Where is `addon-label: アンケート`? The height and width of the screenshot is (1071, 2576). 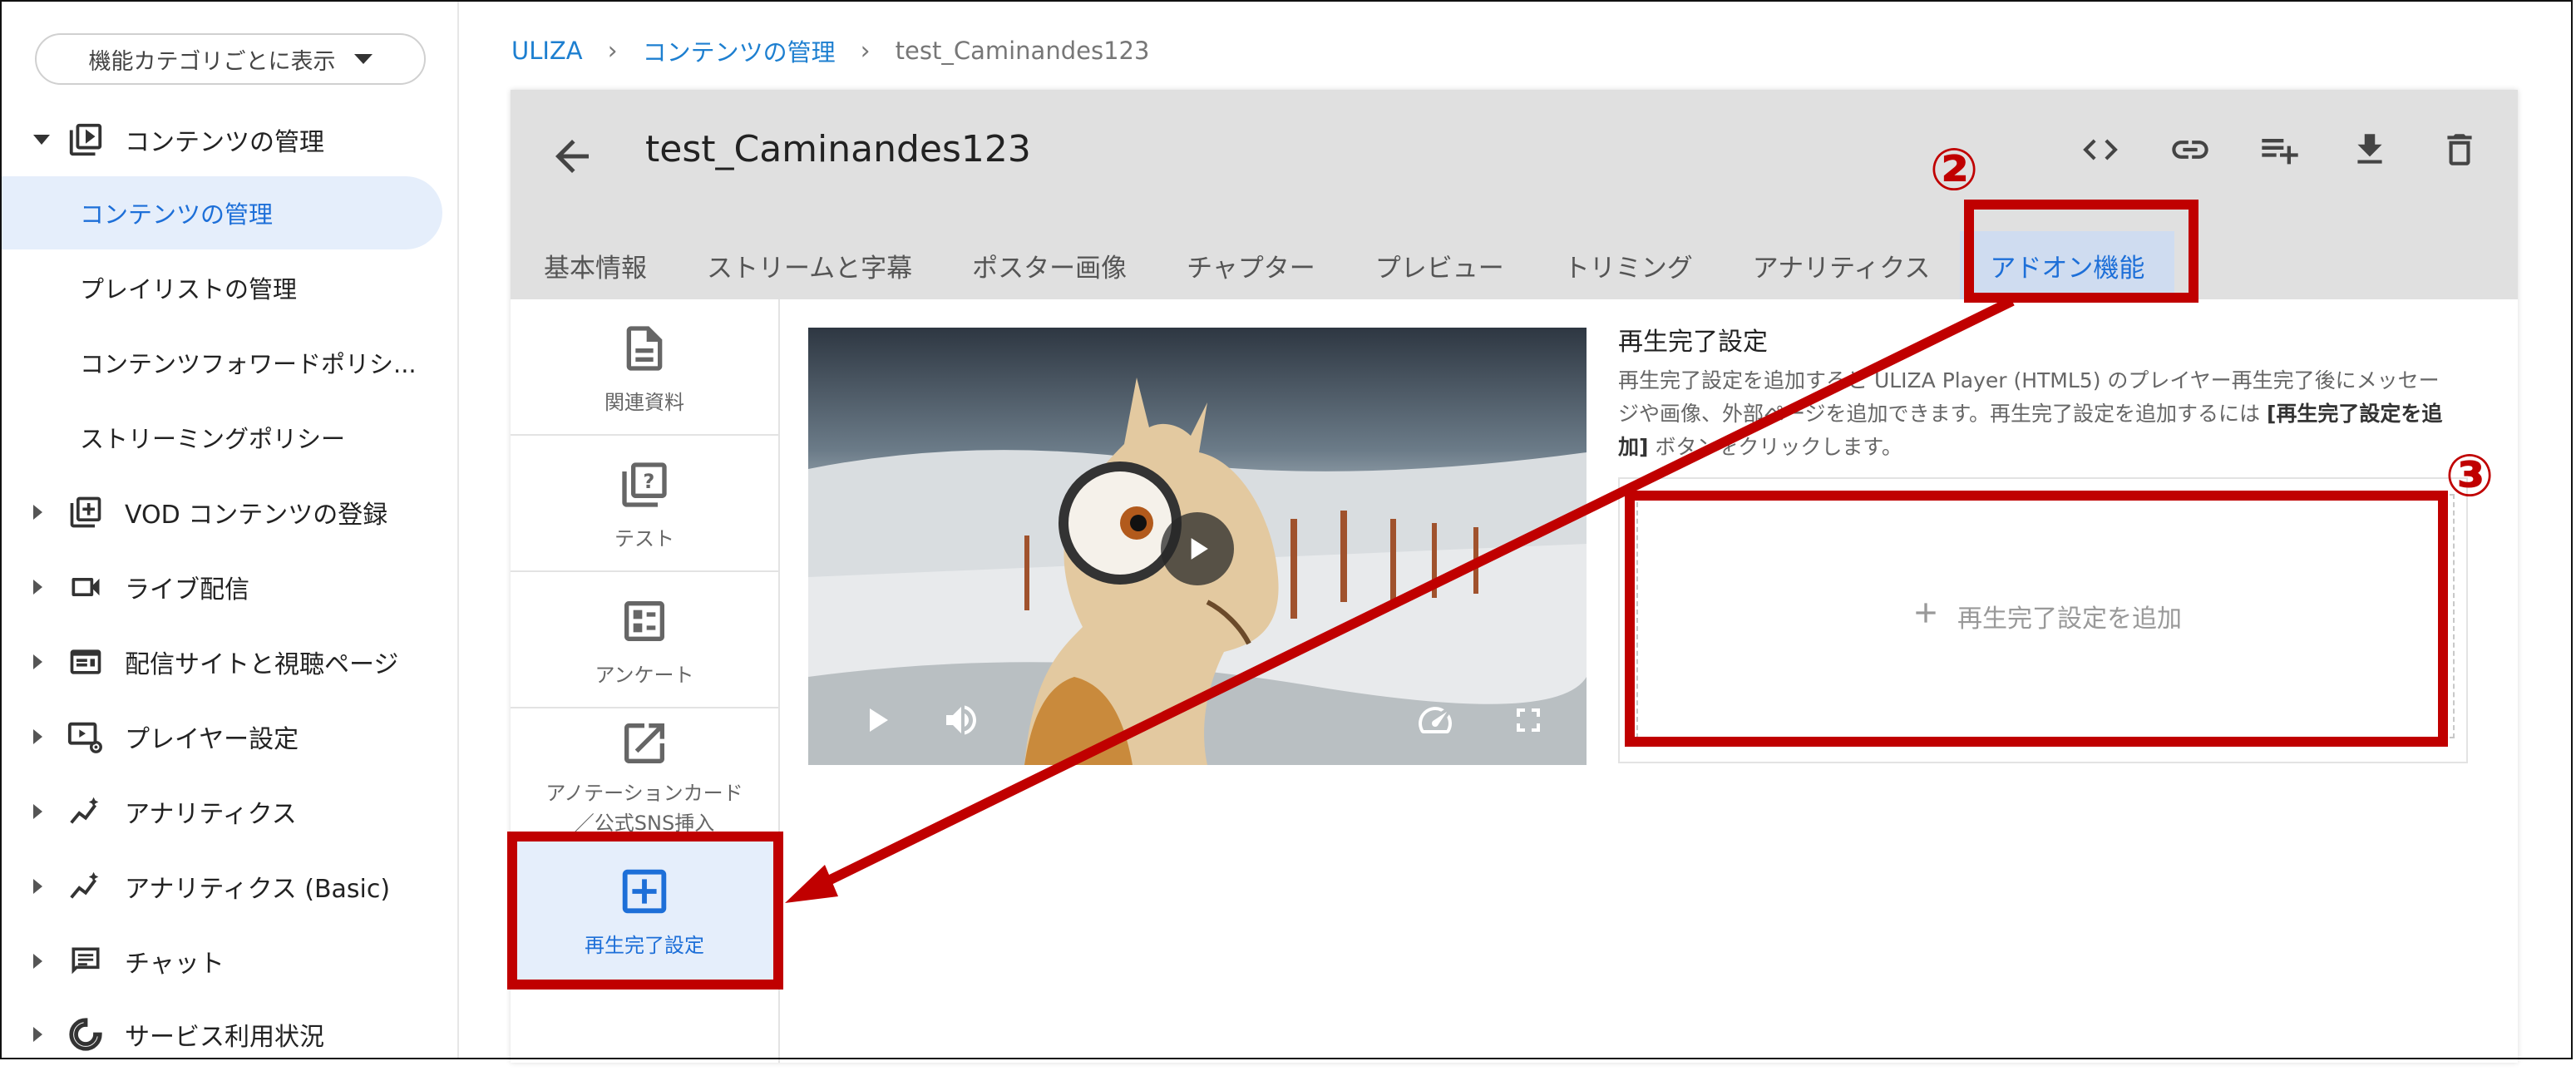 addon-label: アンケート is located at coordinates (644, 675).